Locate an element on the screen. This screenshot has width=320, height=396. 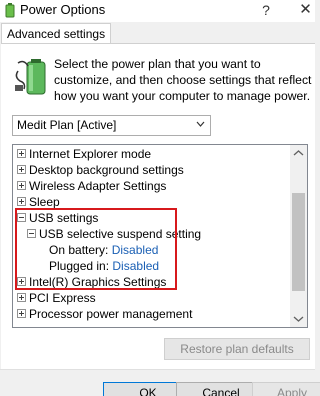
tab-advanced-settings: Advanced settings is located at coordinates (56, 33).